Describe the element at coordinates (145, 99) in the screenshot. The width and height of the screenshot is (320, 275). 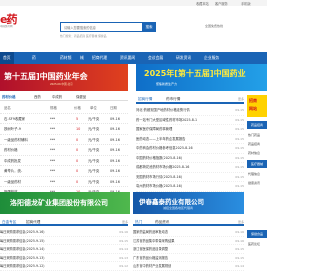
I see `tab-invest-news: 招商行情` at that location.